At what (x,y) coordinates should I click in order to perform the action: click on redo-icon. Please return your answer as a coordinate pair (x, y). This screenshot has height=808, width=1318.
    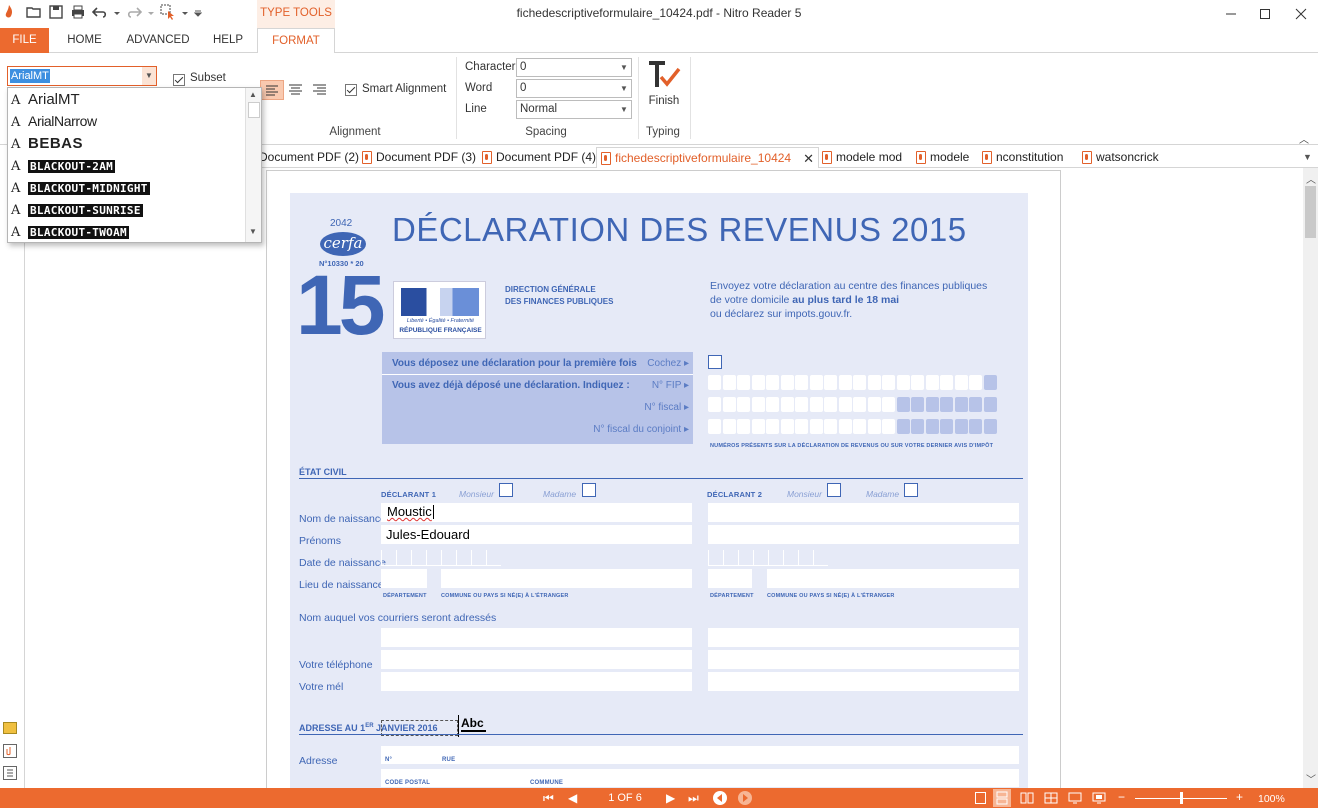
    Looking at the image, I should click on (134, 12).